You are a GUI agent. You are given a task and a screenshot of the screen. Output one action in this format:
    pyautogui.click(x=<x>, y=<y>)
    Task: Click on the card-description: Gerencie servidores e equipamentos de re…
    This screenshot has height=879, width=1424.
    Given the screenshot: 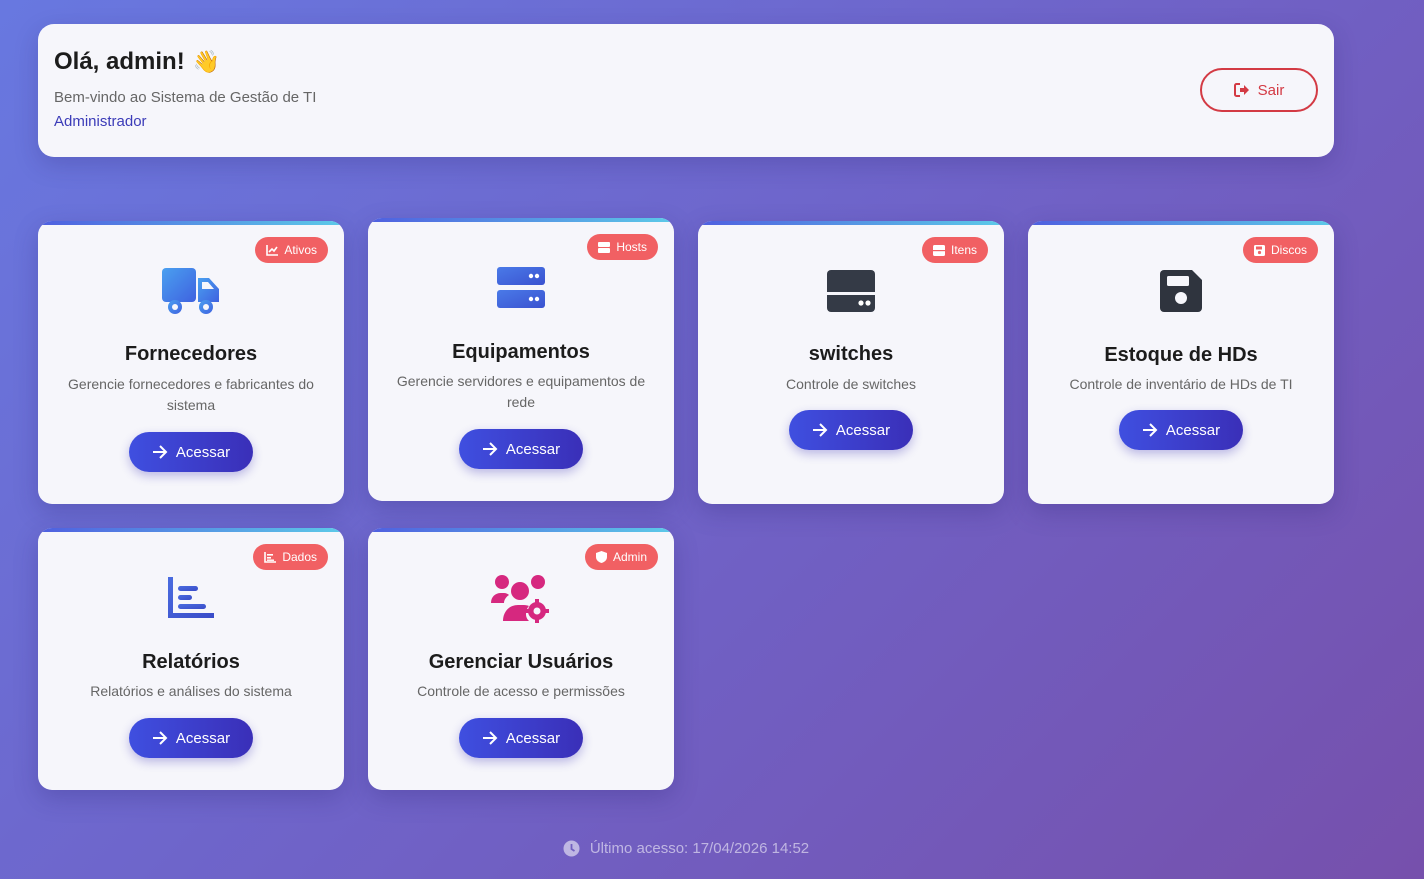 What is the action you would take?
    pyautogui.click(x=521, y=391)
    